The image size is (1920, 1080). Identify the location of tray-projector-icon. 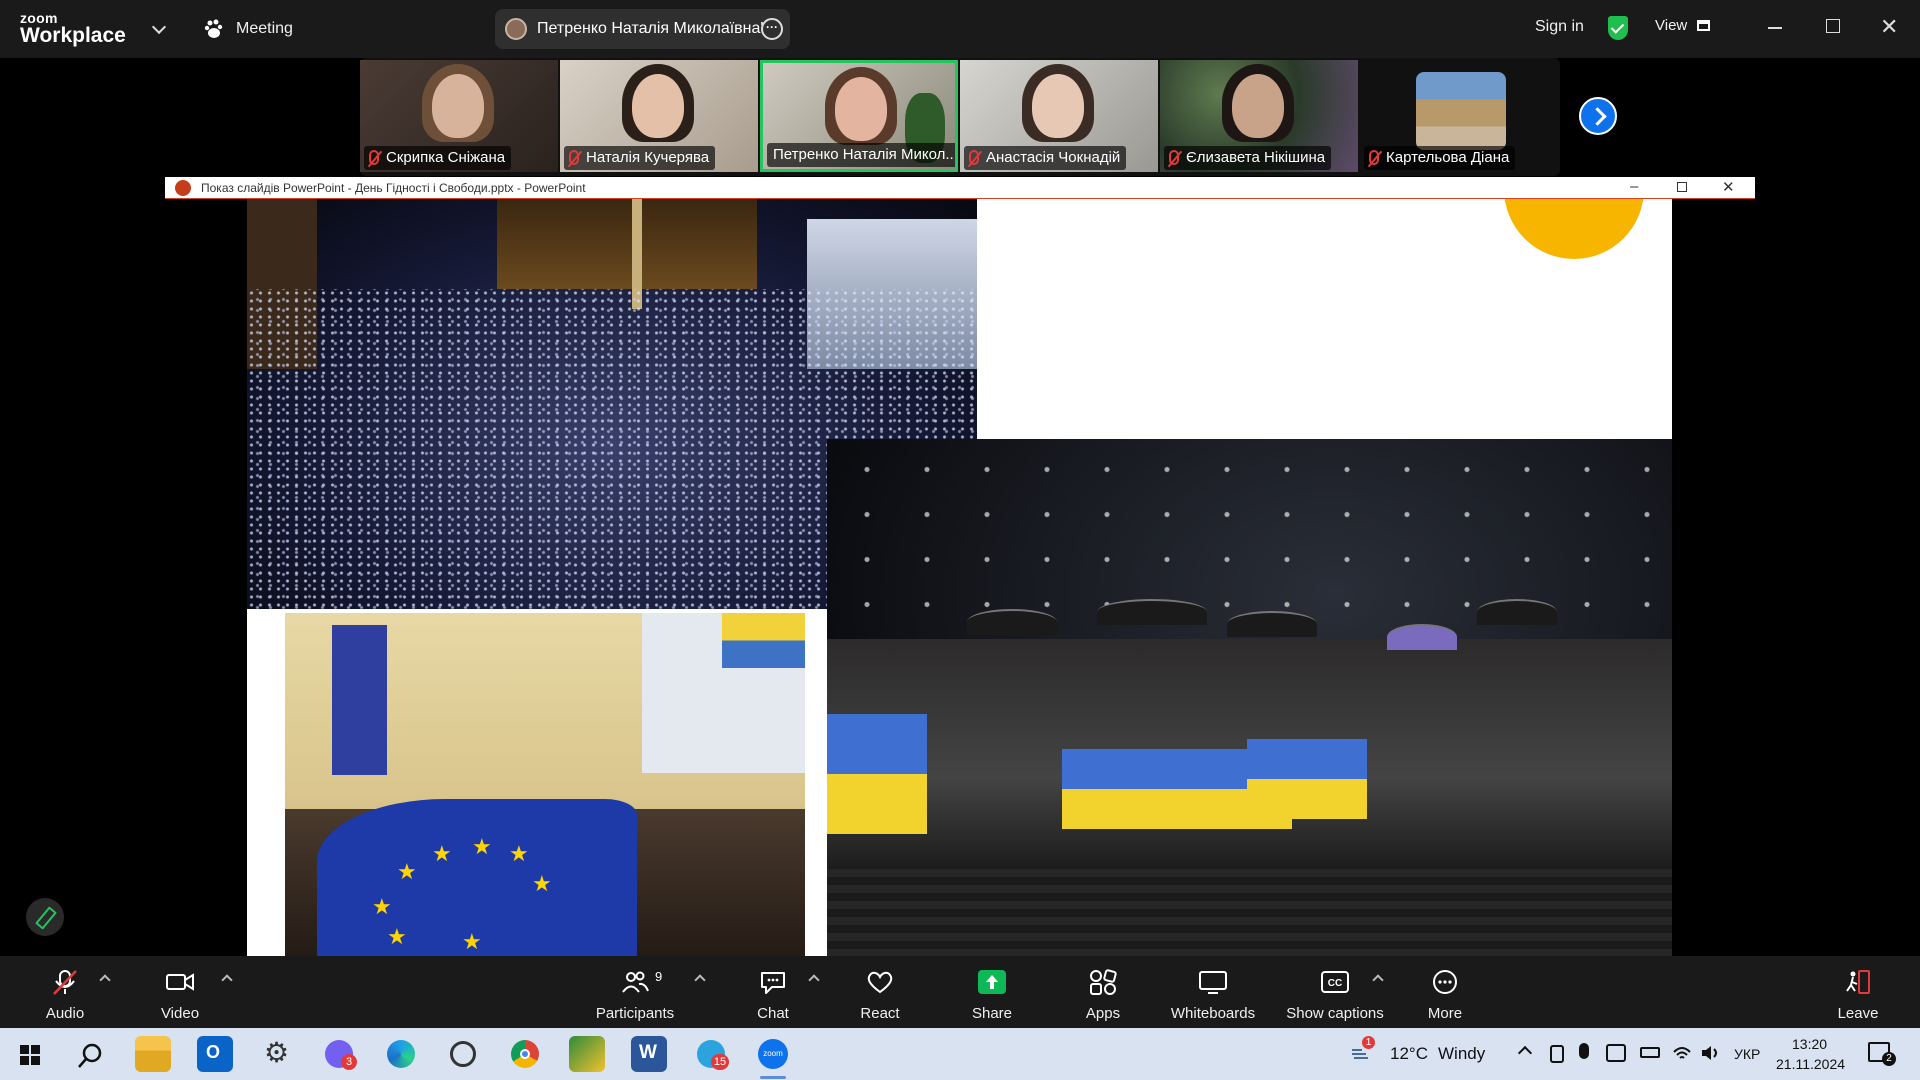
(1616, 1053).